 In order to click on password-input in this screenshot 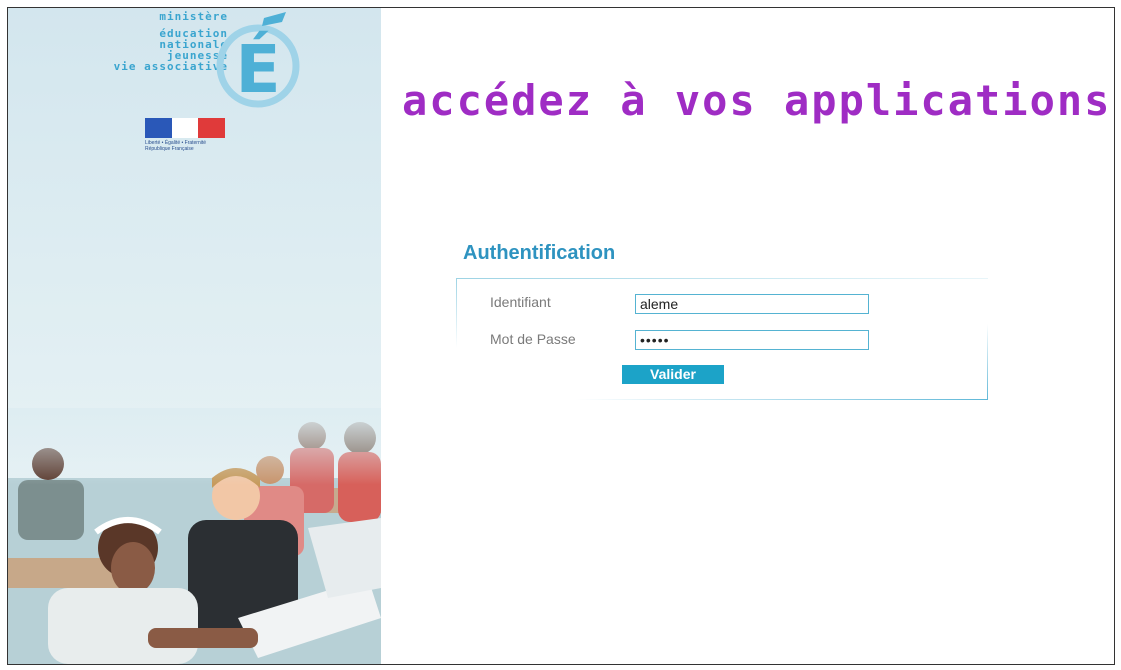, I will do `click(752, 340)`.